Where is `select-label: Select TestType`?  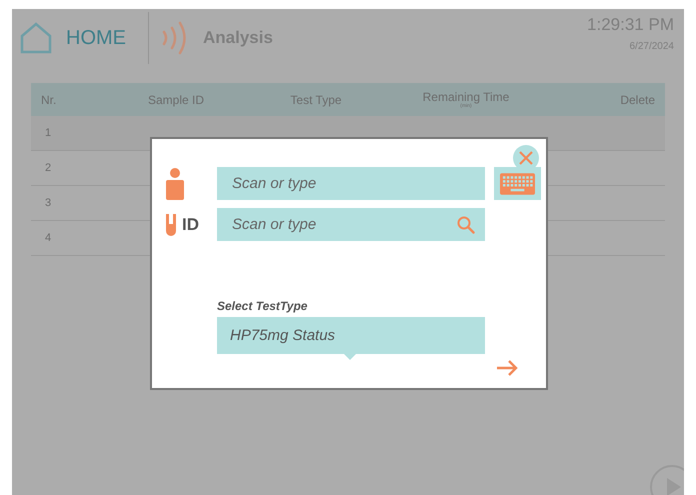
select-label: Select TestType is located at coordinates (262, 306).